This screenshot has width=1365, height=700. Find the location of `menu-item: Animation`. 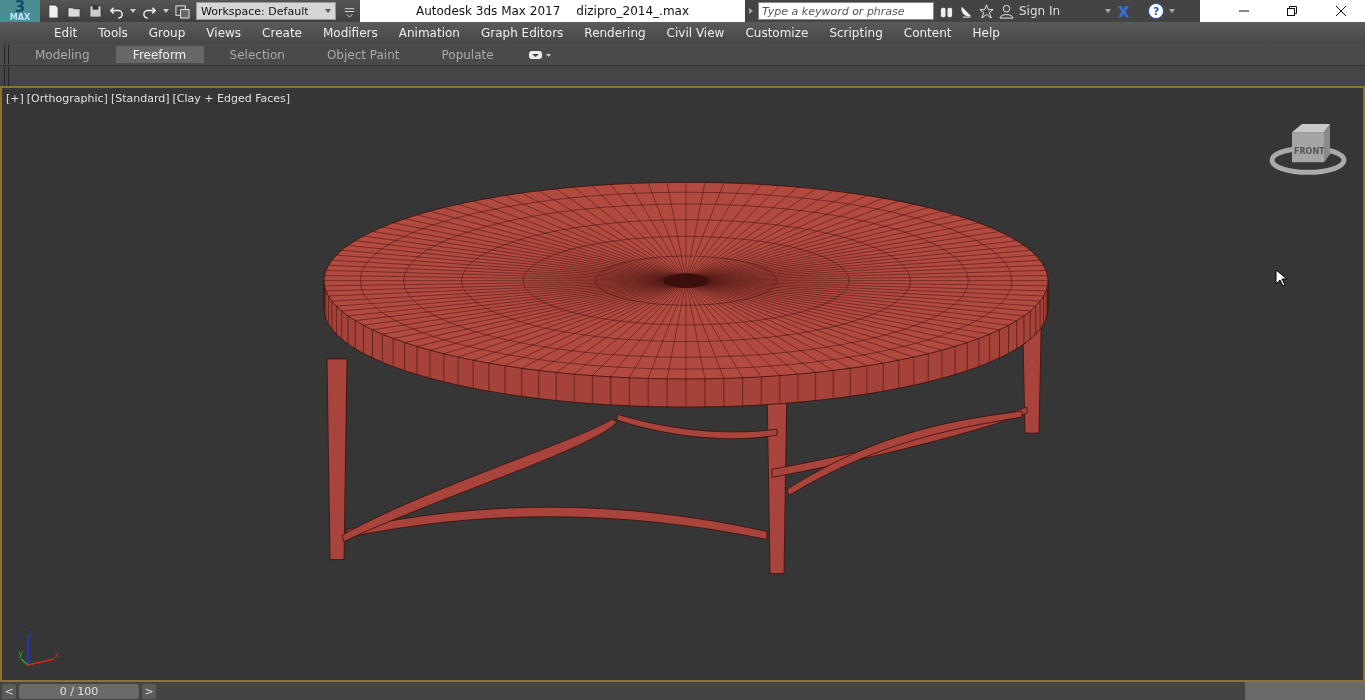

menu-item: Animation is located at coordinates (429, 33).